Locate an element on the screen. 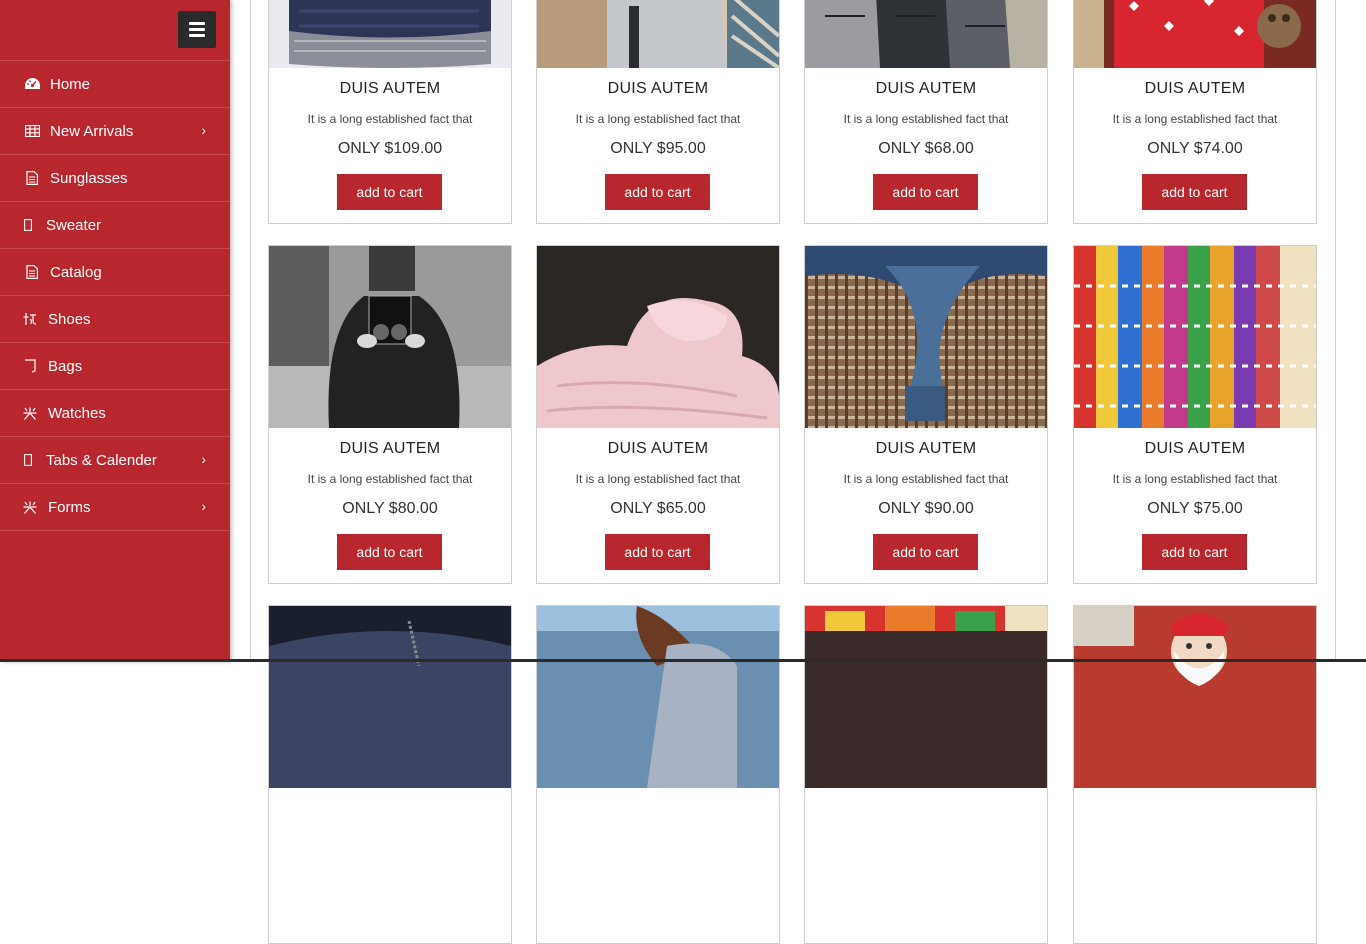  sidebar-item-label: Catalog is located at coordinates (76, 272).